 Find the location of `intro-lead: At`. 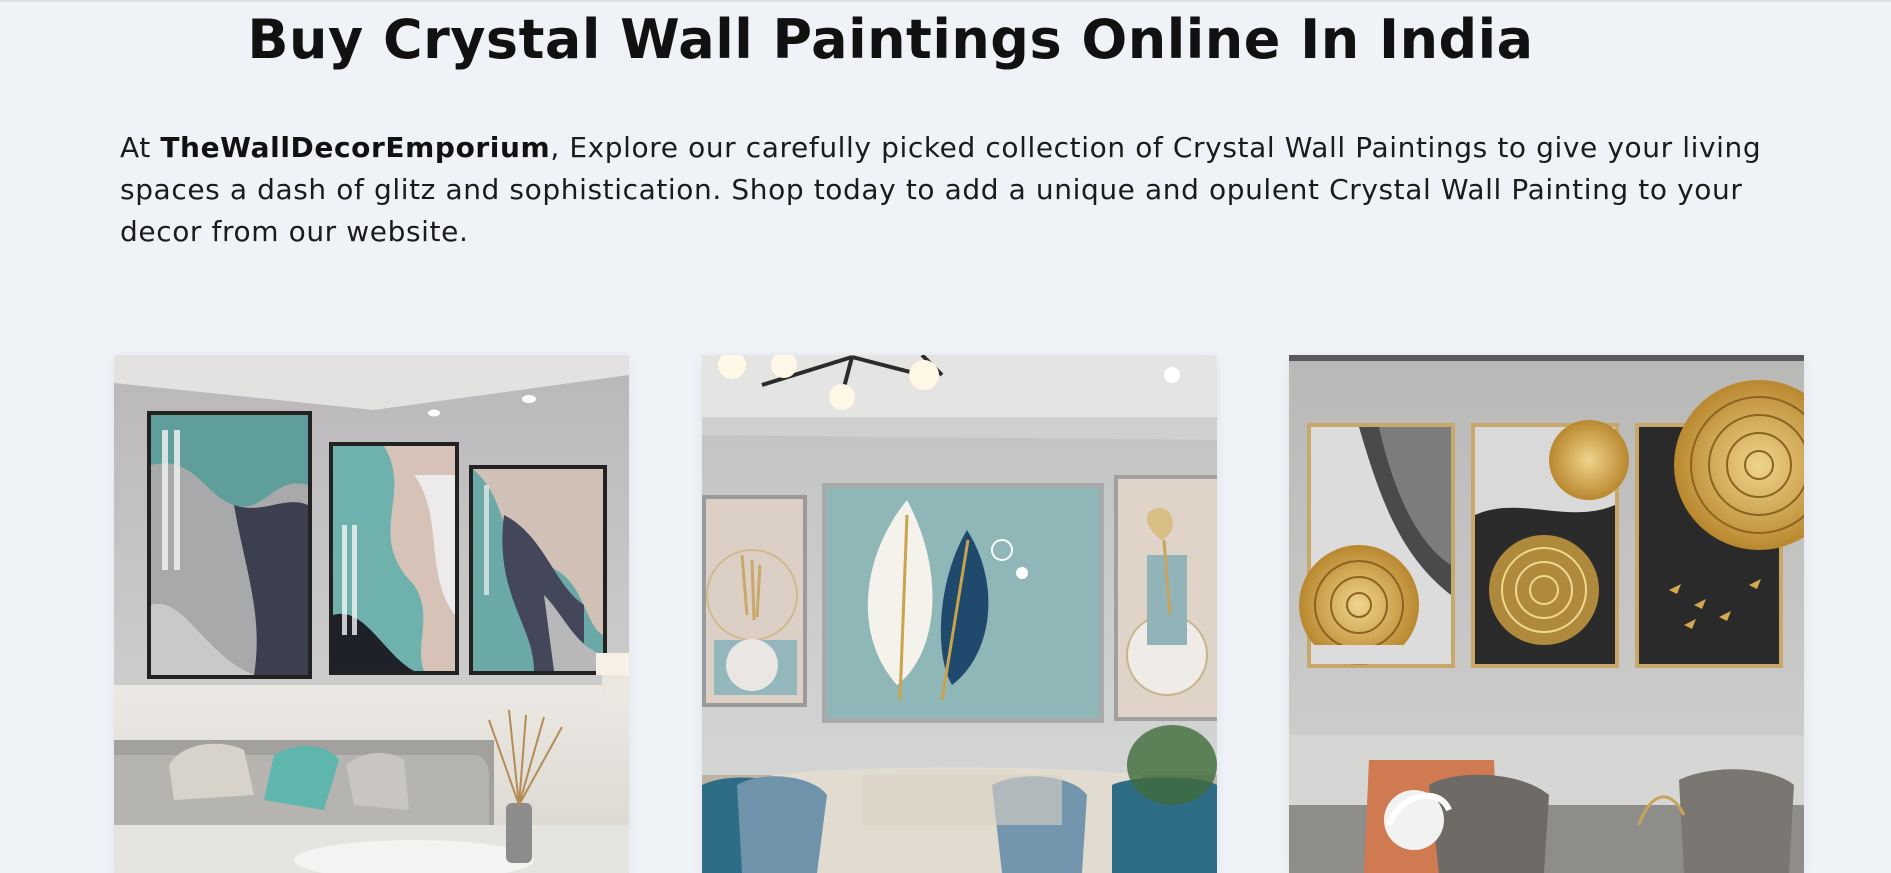

intro-lead: At is located at coordinates (140, 147).